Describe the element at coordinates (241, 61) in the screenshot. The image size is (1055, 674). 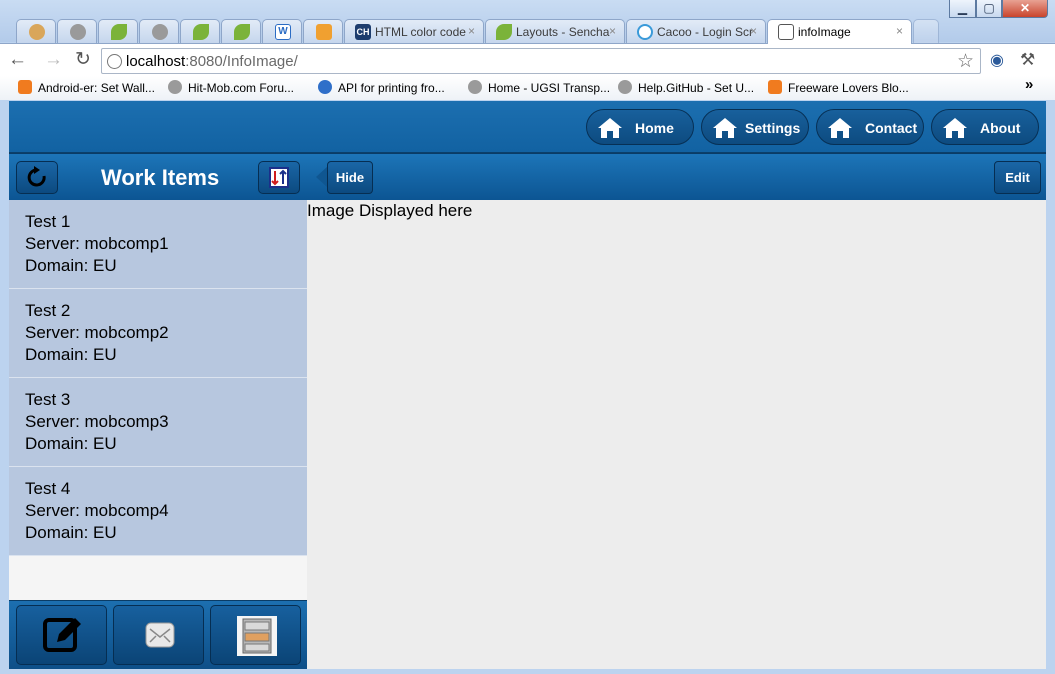
I see `address-path: :8080/InfoImage/` at that location.